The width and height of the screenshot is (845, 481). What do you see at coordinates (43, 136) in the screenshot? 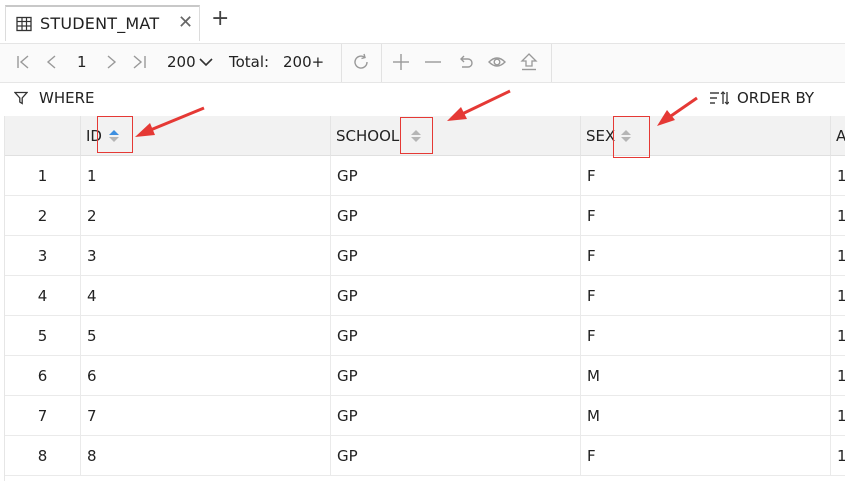
I see `row-number-header` at bounding box center [43, 136].